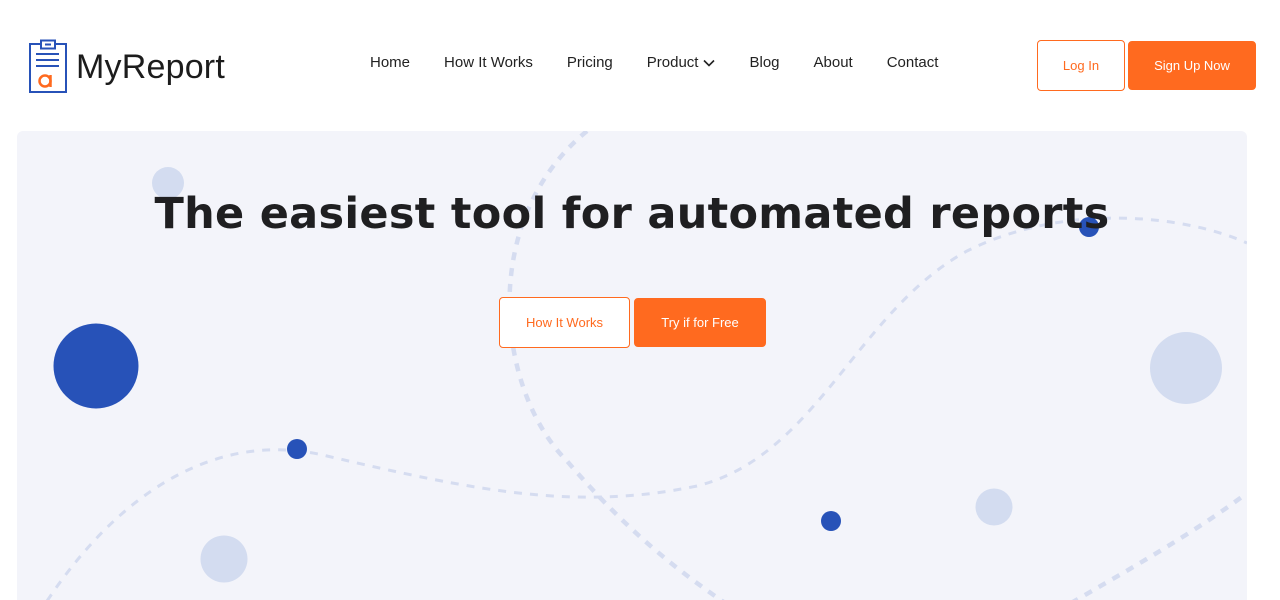 The image size is (1280, 600). I want to click on decor-dot-small-blue-left, so click(297, 449).